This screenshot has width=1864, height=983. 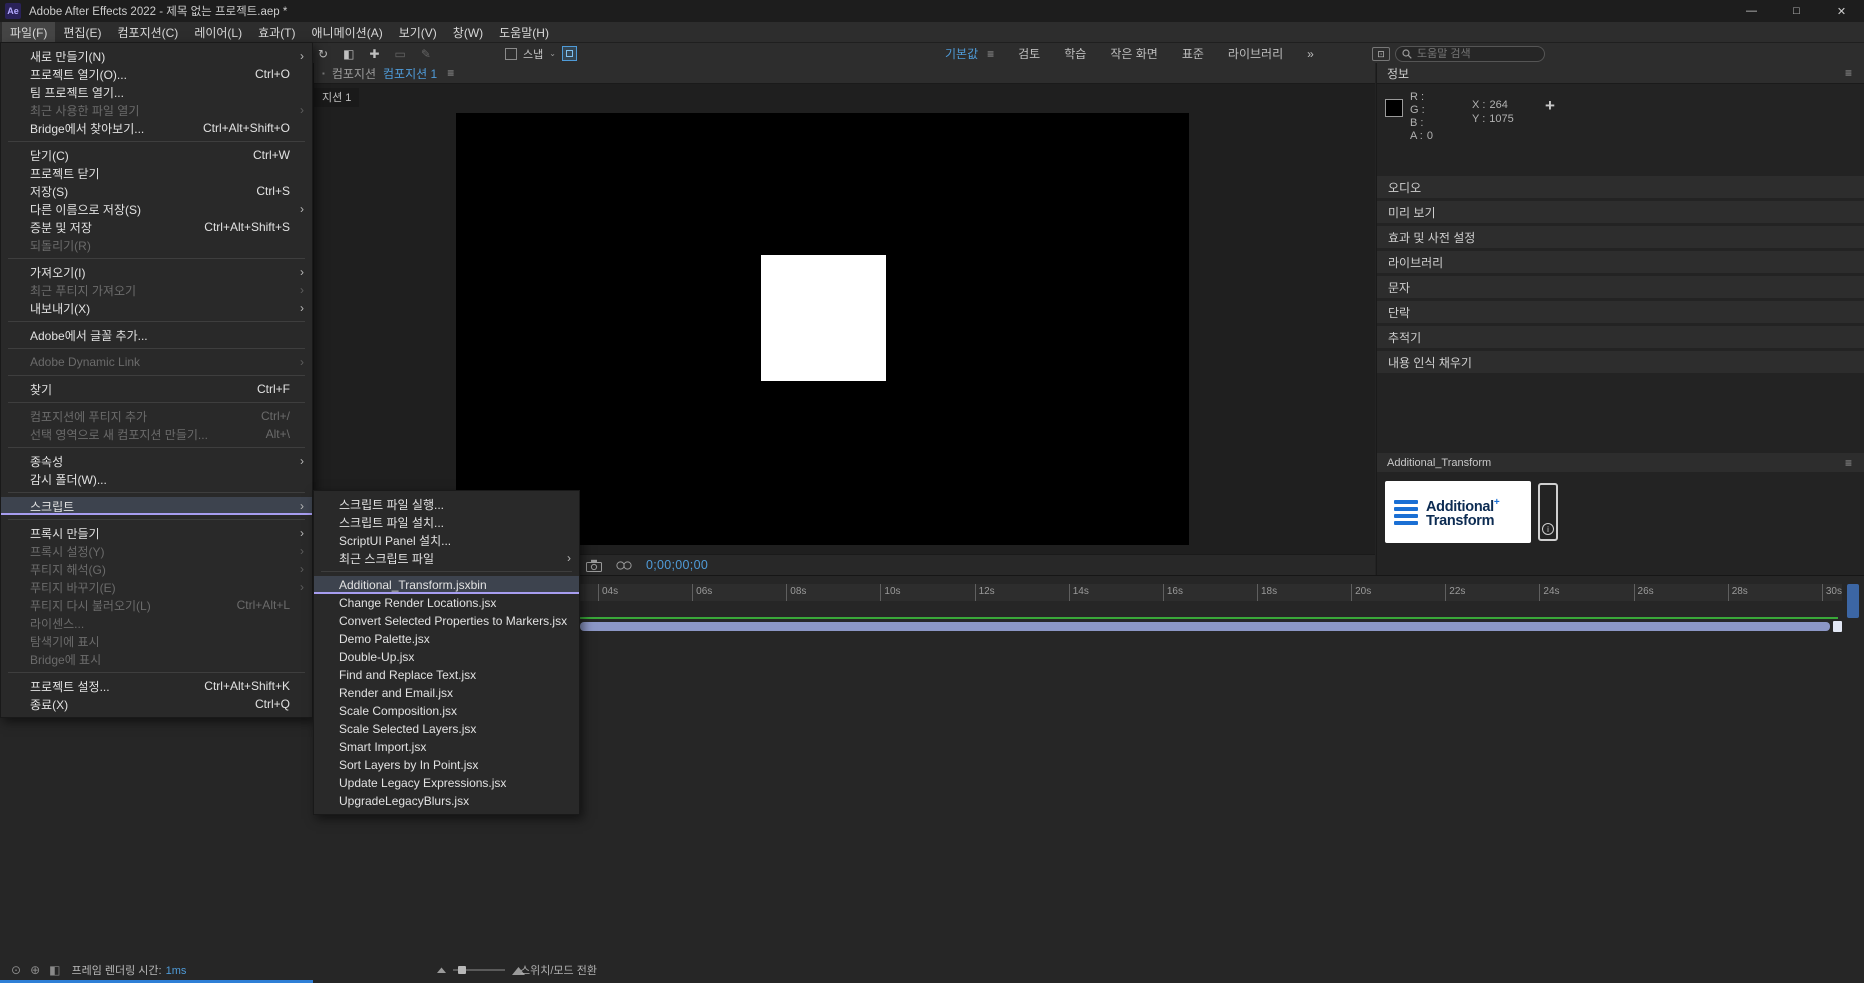 I want to click on scripts-submenu-item: Scale Selected Layers.jsx ›, so click(x=446, y=729).